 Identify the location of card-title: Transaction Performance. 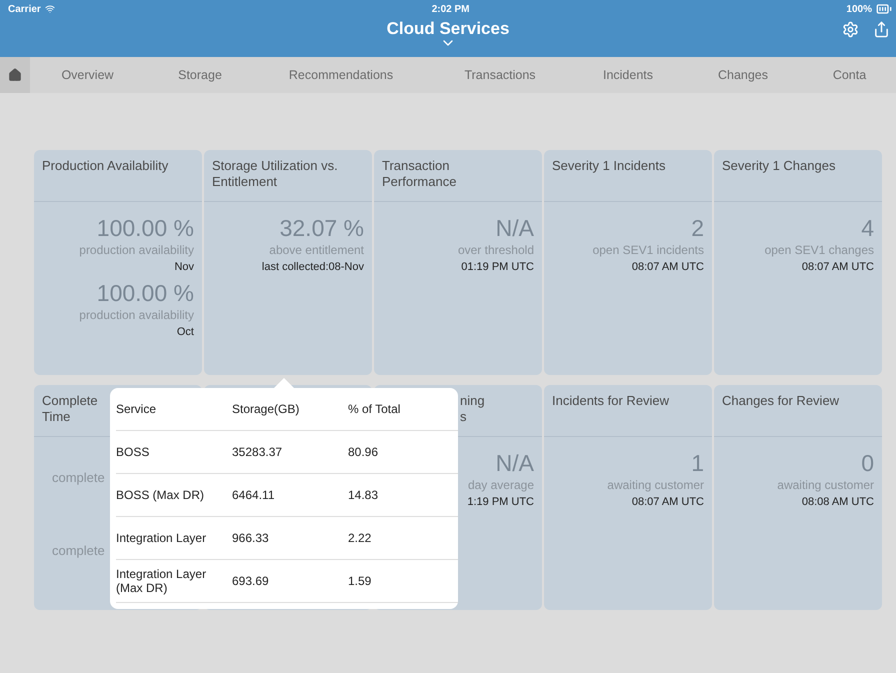
(420, 174).